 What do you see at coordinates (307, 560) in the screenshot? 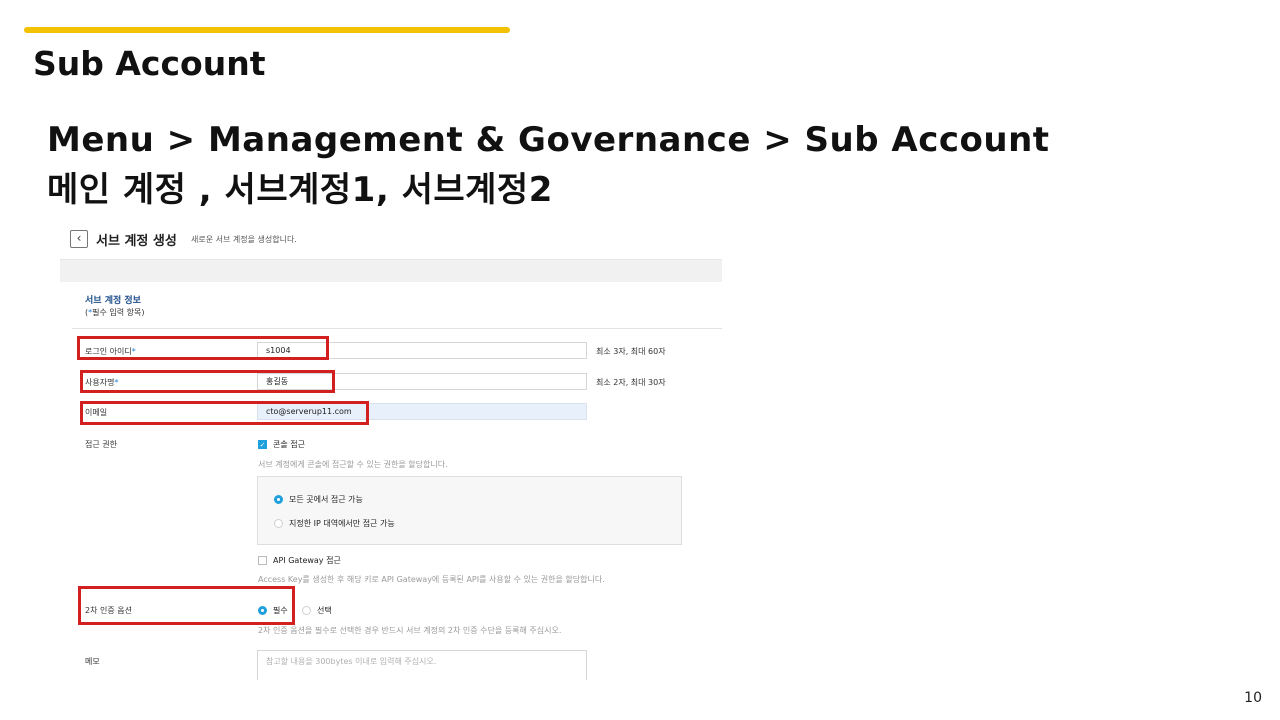
I see `api-gateway-label: API Gateway 접근` at bounding box center [307, 560].